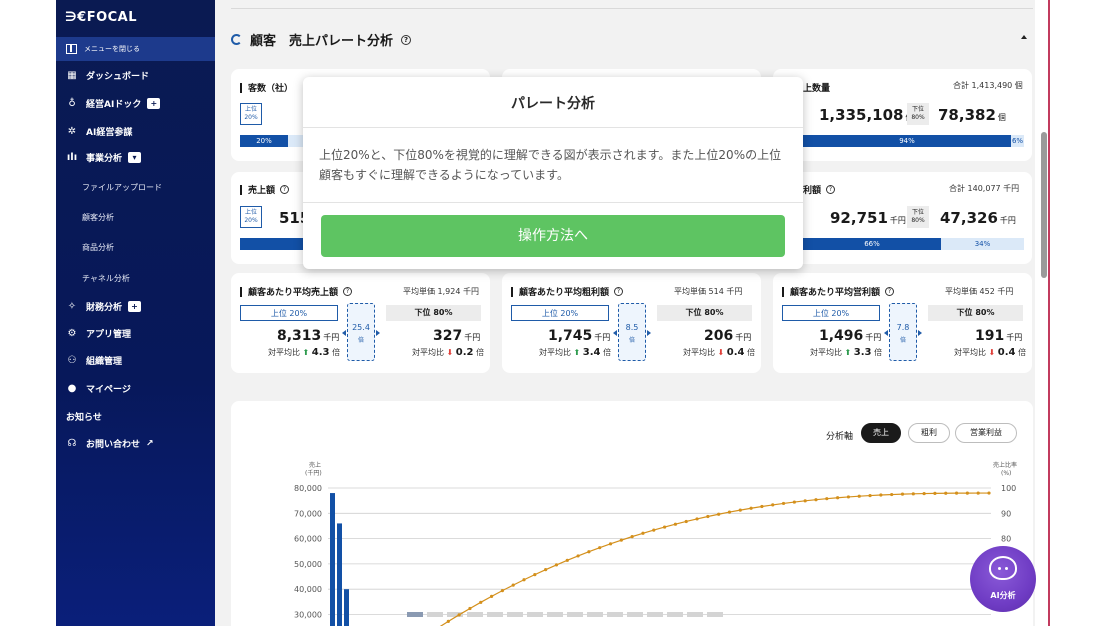 This screenshot has height=626, width=1106. I want to click on kpi-top-value: 1,496 千円, so click(850, 336).